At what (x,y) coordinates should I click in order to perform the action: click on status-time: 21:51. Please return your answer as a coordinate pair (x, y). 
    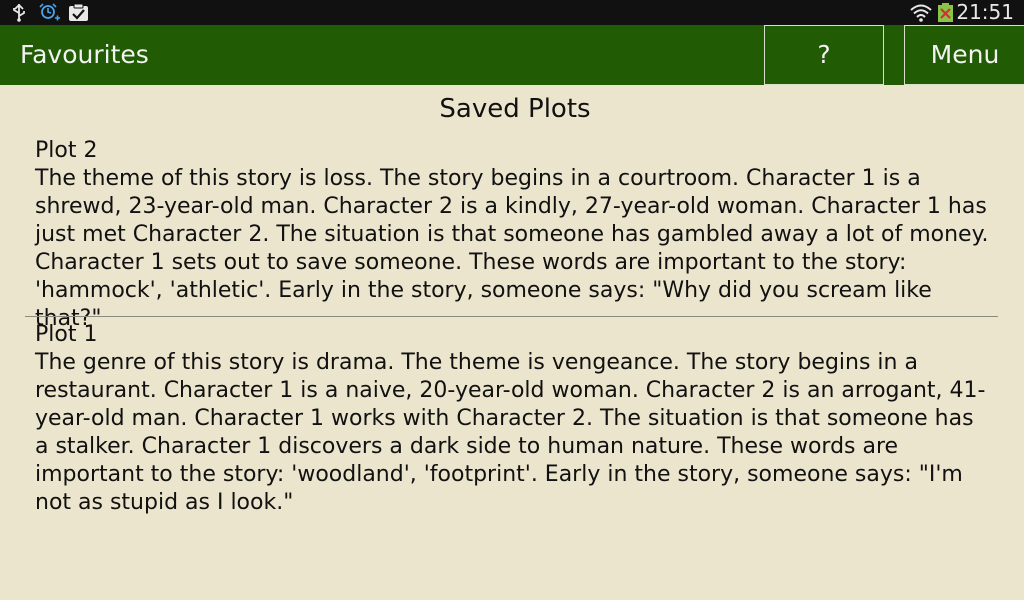
    Looking at the image, I should click on (985, 12).